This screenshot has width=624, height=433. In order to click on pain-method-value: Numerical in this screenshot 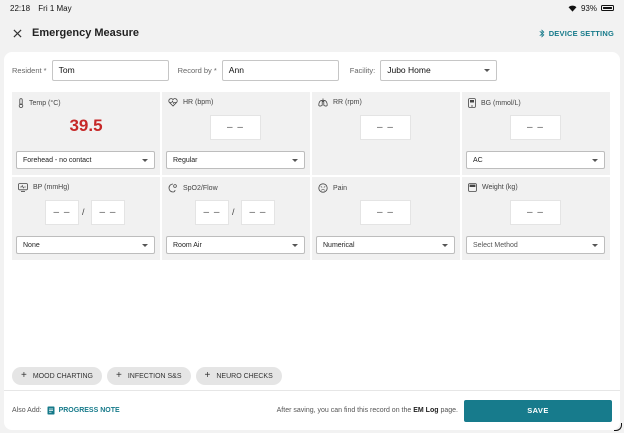, I will do `click(339, 245)`.